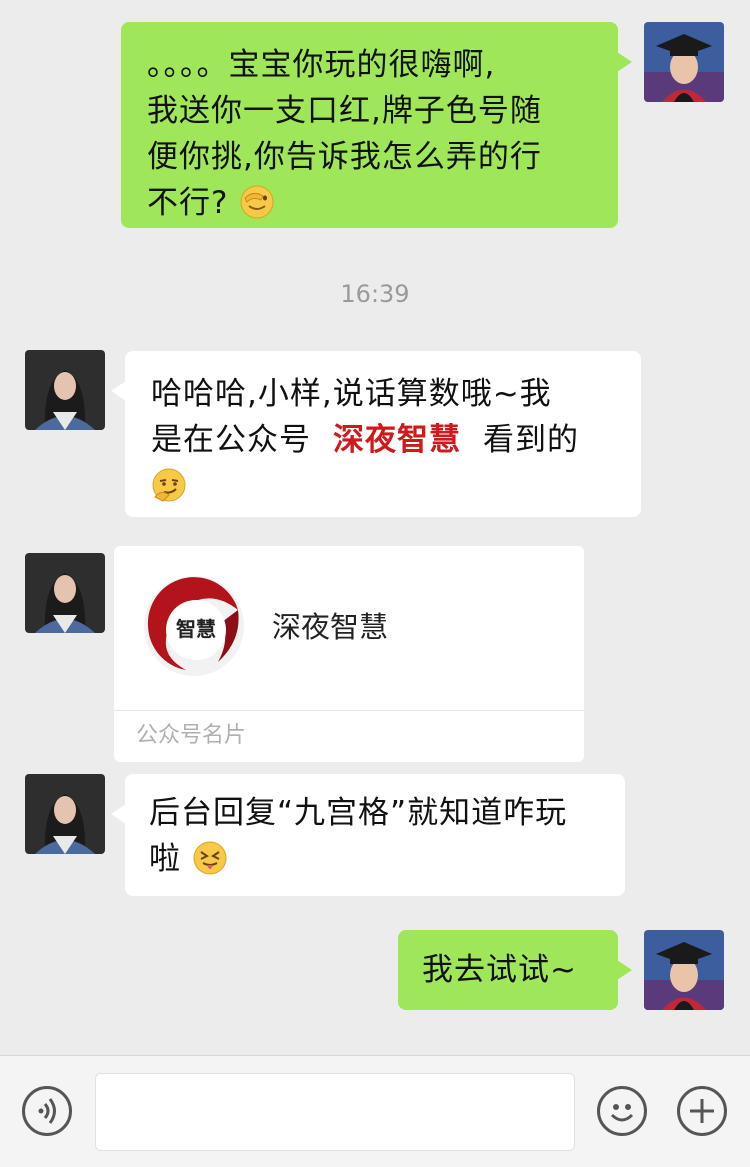  Describe the element at coordinates (349, 736) in the screenshot. I see `card-type-label: 公众号名片` at that location.